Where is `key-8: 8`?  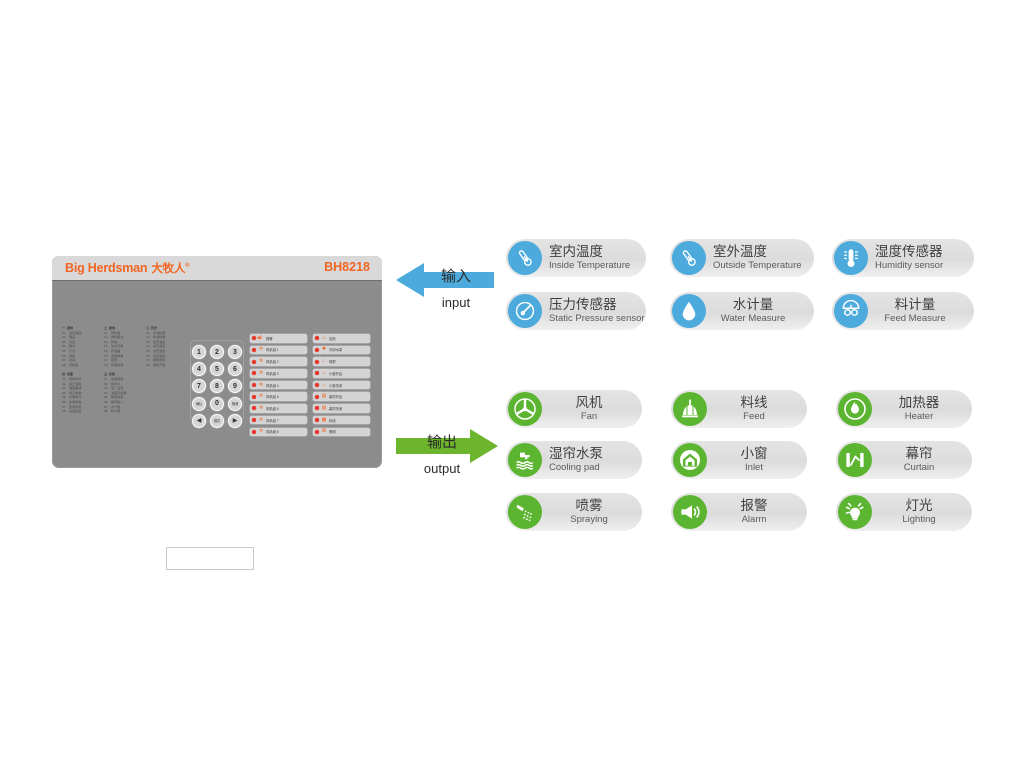 key-8: 8 is located at coordinates (217, 386).